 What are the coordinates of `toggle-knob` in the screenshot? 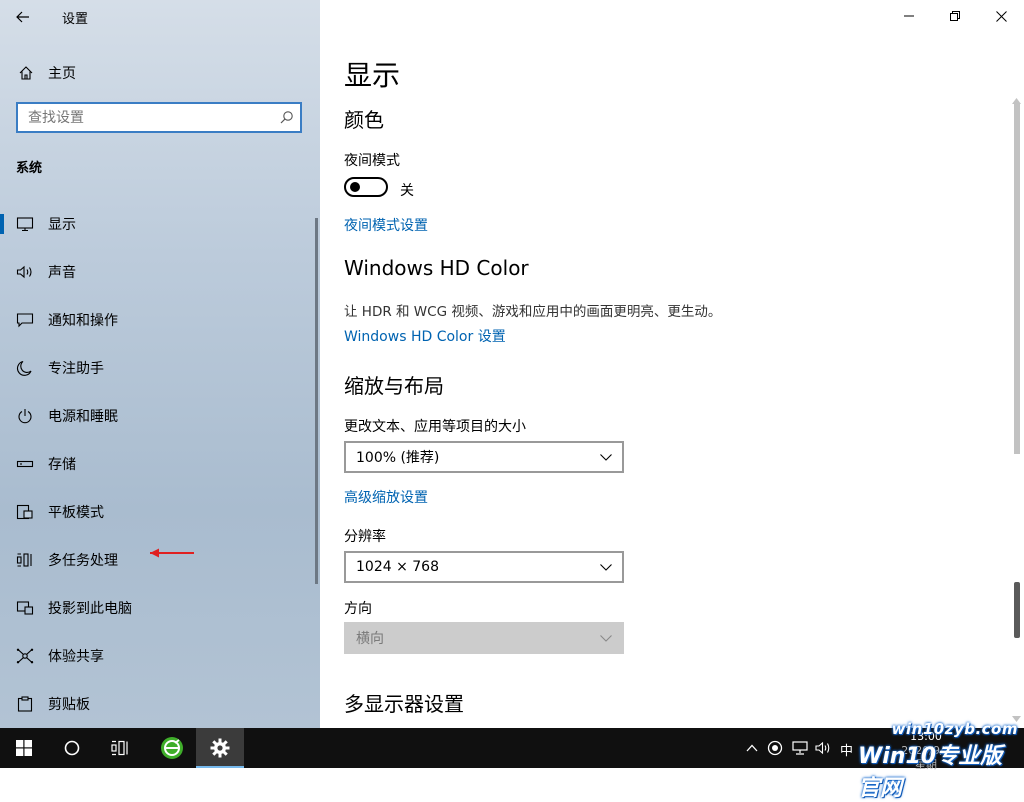 It's located at (355, 187).